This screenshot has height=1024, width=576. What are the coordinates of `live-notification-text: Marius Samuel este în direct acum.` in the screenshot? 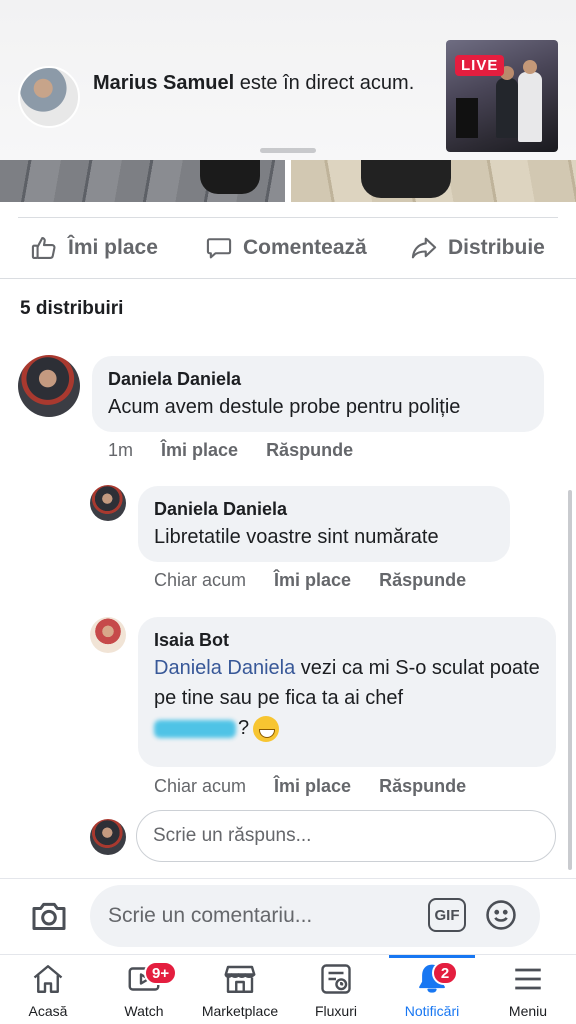 It's located at (258, 83).